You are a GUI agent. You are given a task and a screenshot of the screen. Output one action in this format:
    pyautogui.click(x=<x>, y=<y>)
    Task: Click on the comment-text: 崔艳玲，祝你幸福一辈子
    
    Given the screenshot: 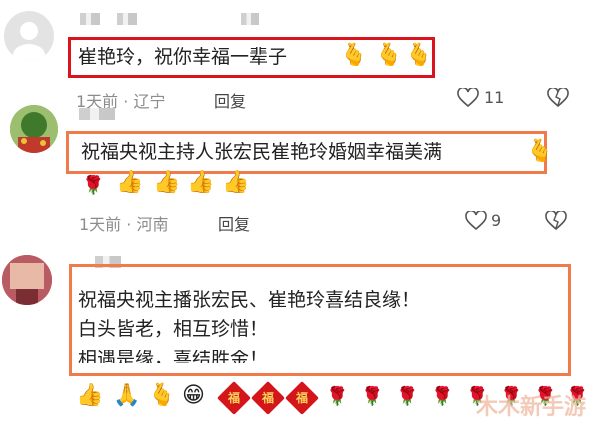 What is the action you would take?
    pyautogui.click(x=183, y=57)
    